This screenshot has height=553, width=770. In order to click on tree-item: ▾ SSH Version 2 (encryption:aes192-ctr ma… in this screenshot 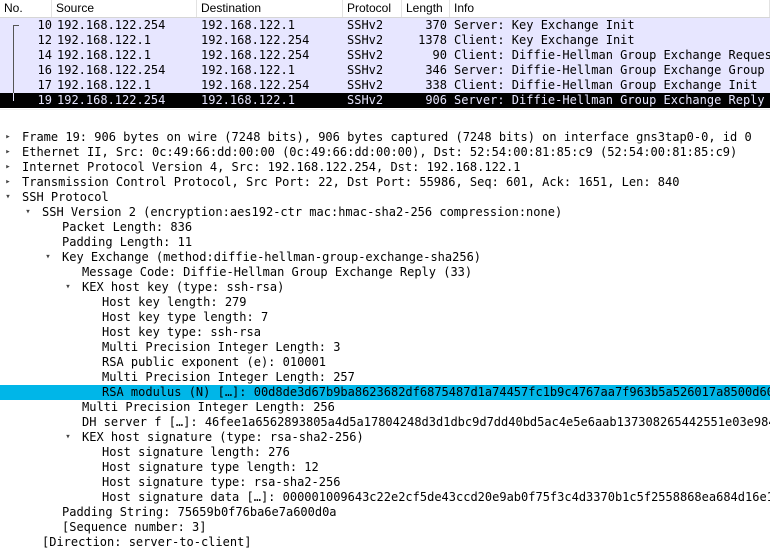, I will do `click(385, 212)`.